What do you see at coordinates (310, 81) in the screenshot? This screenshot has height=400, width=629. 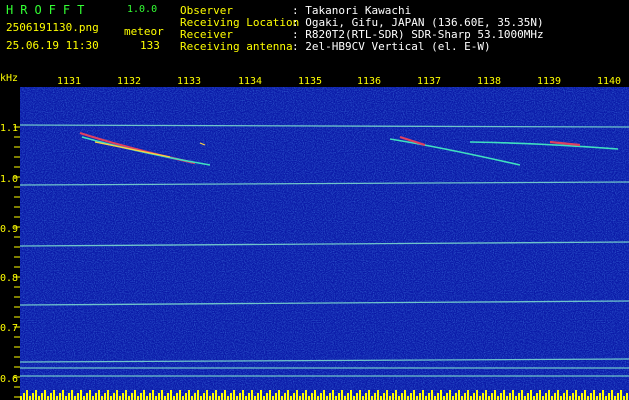 I see `x-tick-label: 1135` at bounding box center [310, 81].